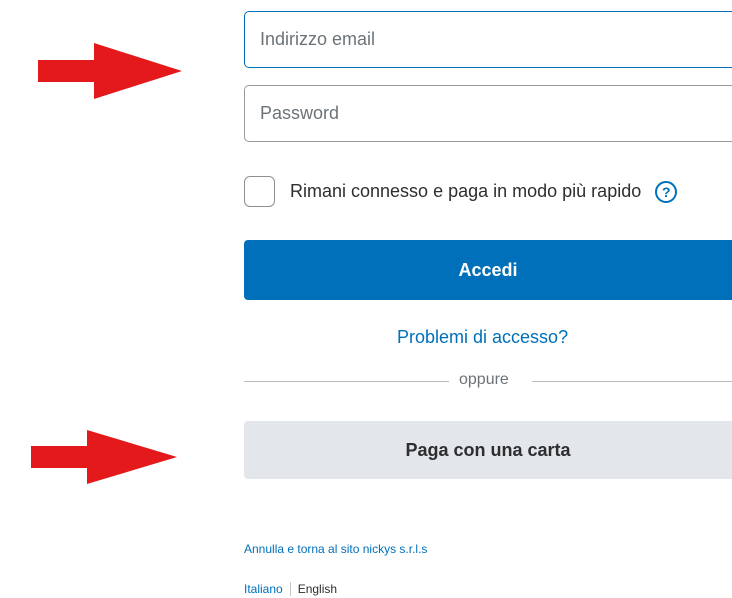  Describe the element at coordinates (632, 381) in the screenshot. I see `divider-line-right` at that location.